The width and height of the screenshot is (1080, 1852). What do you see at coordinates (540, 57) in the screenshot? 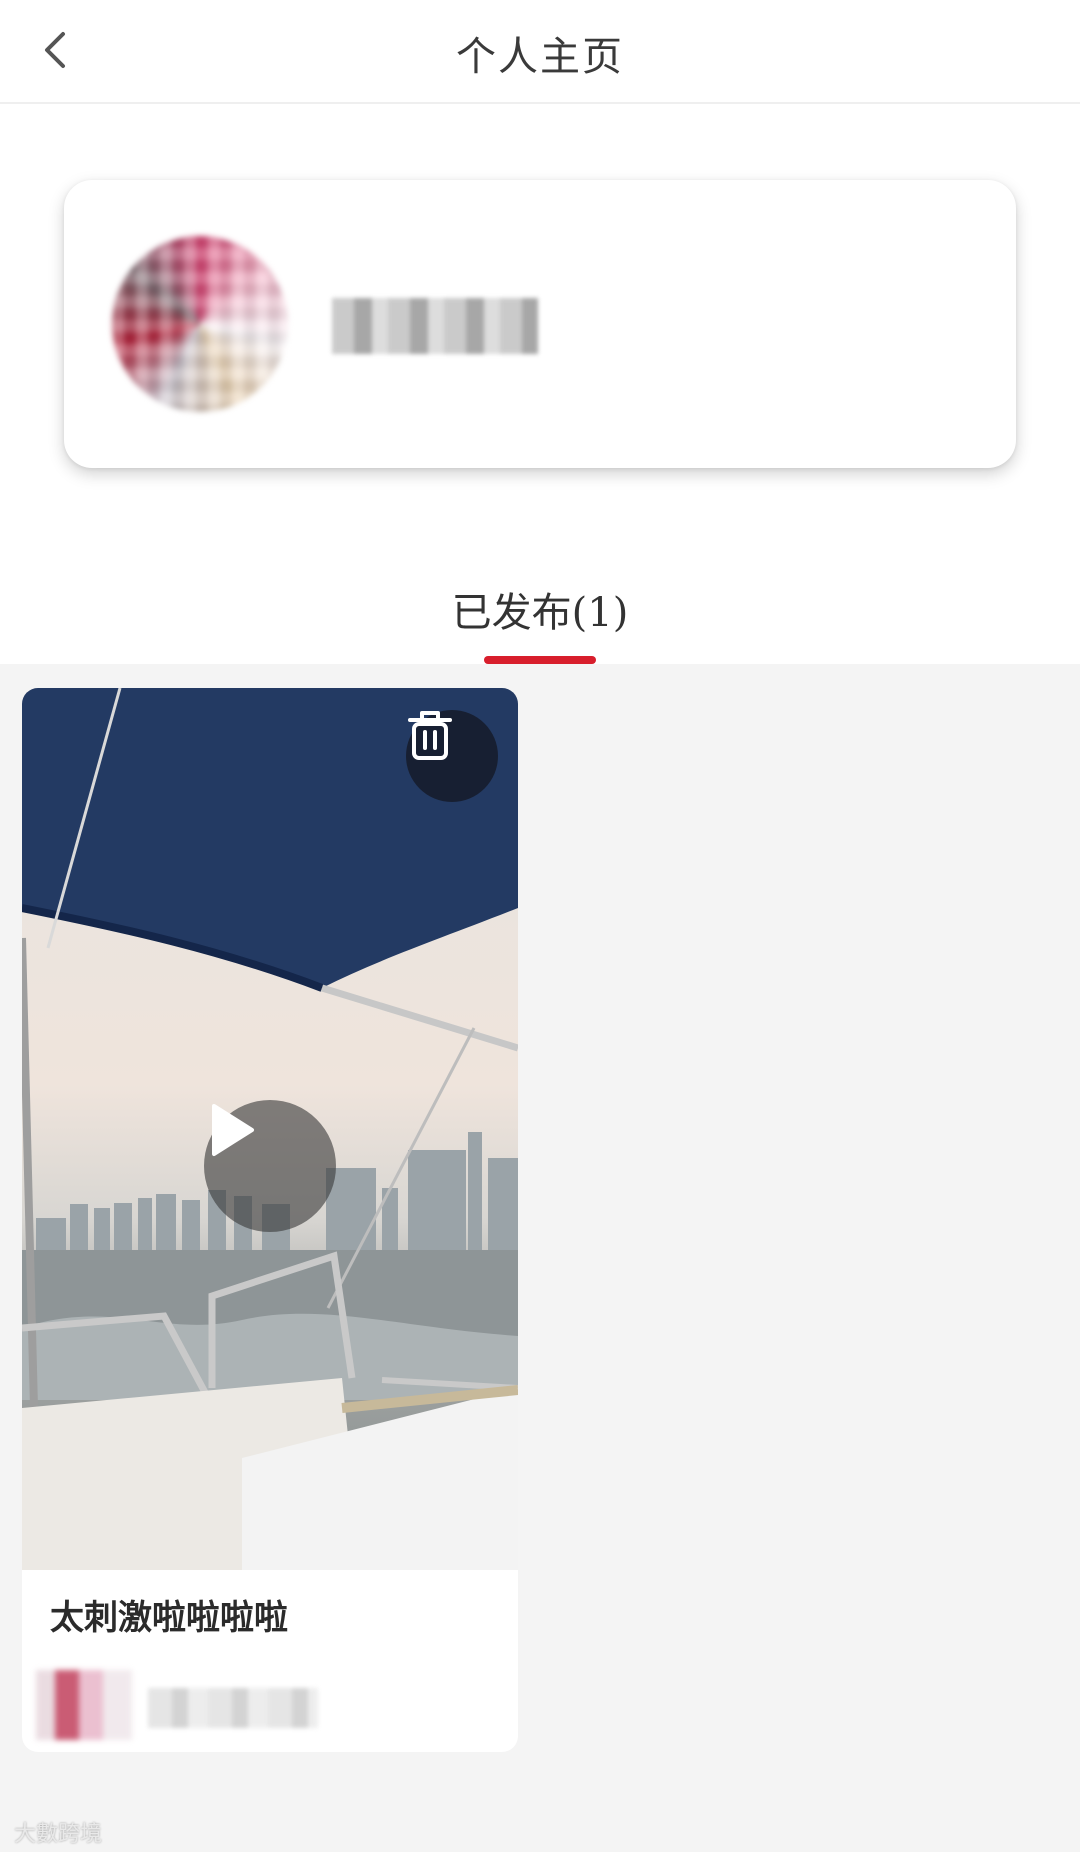
I see `page-title: 个人主页` at bounding box center [540, 57].